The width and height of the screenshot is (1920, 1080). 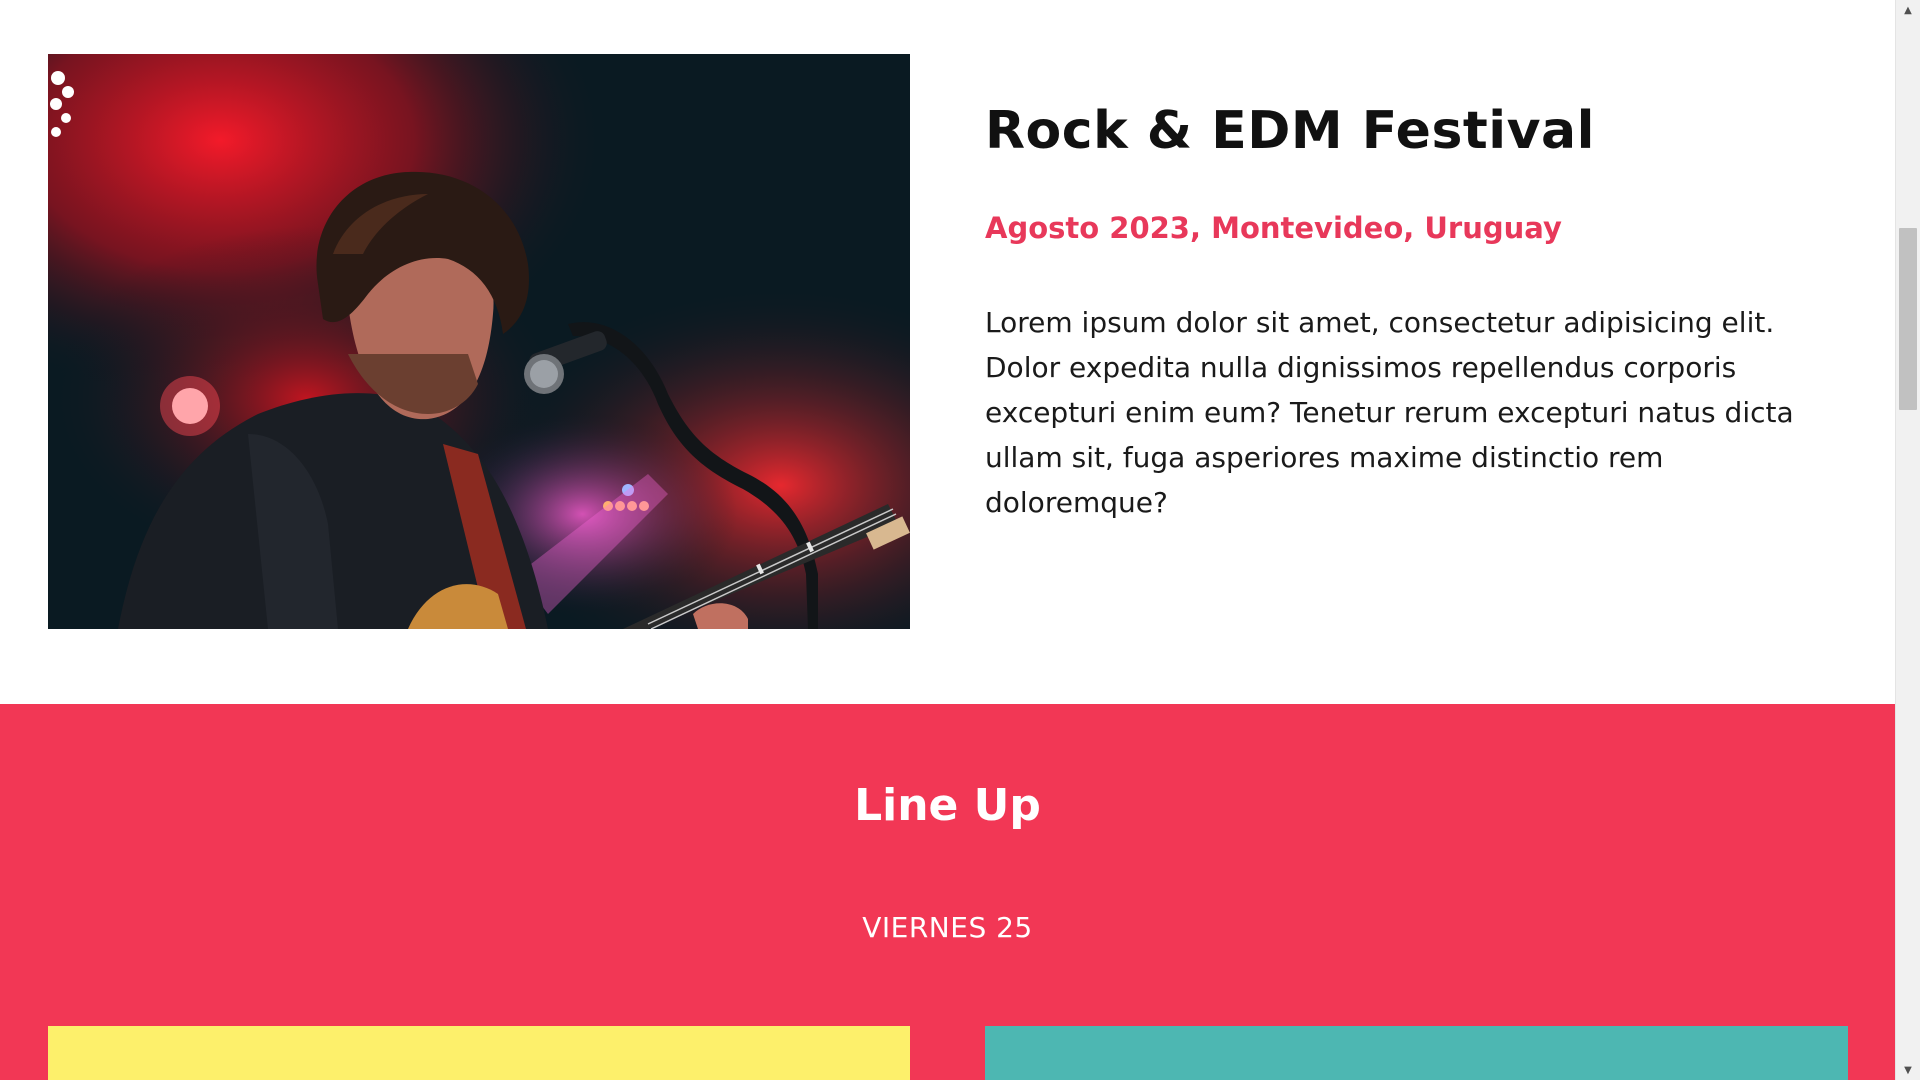 I want to click on lineup-day-label: VIERNES 25, so click(x=947, y=927).